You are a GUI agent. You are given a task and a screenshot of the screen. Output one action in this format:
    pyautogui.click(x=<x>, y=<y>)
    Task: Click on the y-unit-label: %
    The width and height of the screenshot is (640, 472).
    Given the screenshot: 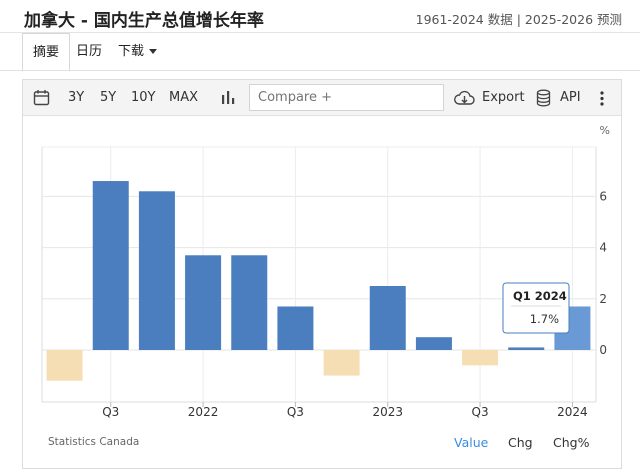 What is the action you would take?
    pyautogui.click(x=605, y=130)
    